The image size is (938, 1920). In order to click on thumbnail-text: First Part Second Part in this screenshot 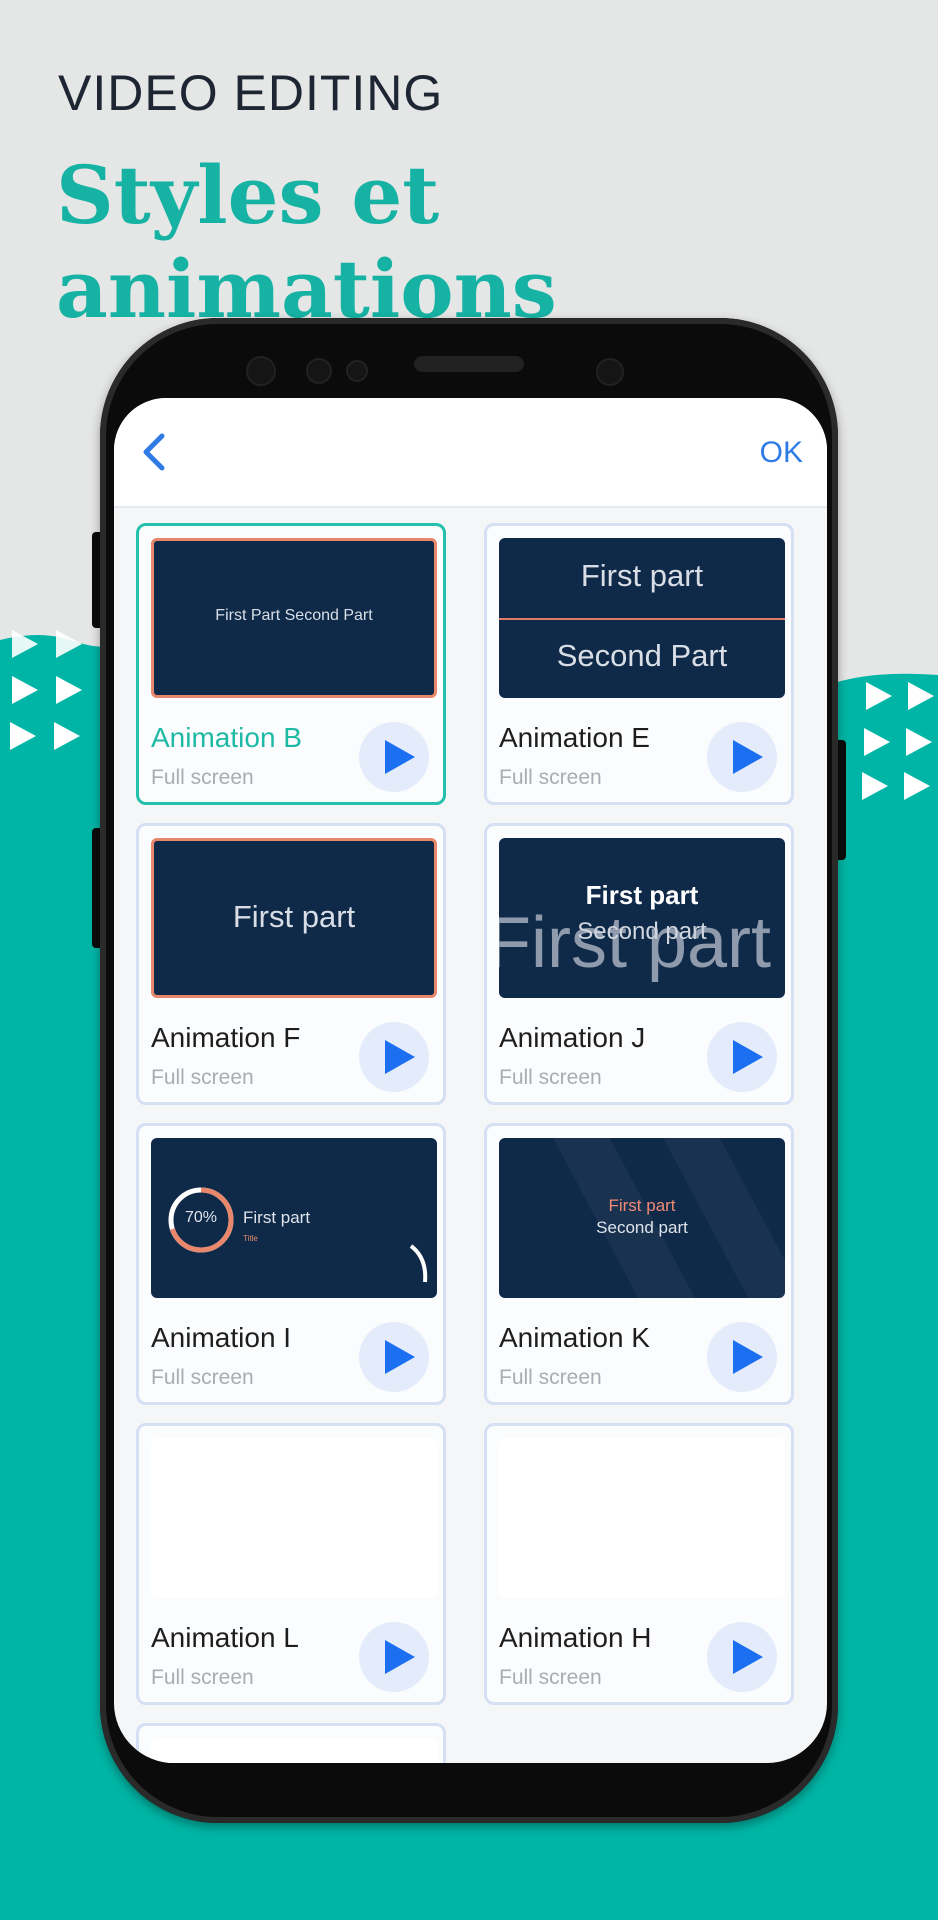, I will do `click(294, 615)`.